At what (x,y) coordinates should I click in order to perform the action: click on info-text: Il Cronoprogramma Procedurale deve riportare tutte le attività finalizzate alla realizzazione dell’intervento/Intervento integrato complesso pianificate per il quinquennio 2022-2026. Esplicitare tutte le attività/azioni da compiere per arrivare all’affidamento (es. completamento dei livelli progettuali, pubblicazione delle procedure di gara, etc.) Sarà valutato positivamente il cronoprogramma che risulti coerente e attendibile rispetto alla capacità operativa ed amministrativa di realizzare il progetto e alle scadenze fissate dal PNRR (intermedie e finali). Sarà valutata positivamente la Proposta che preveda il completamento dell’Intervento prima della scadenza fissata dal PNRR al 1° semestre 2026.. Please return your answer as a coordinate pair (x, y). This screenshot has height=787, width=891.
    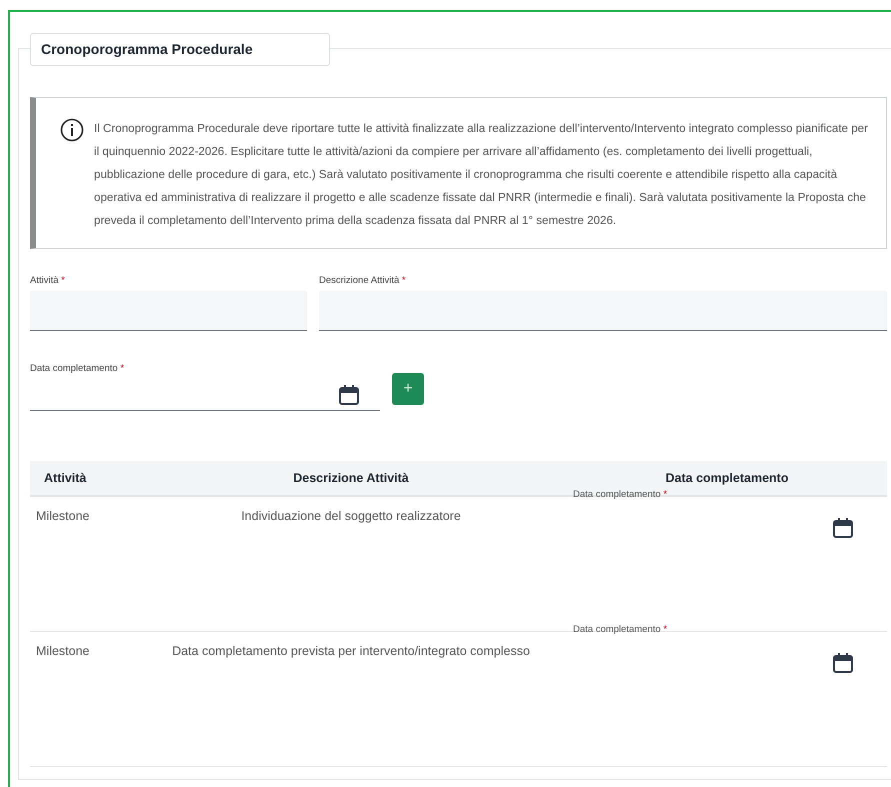
    Looking at the image, I should click on (481, 175).